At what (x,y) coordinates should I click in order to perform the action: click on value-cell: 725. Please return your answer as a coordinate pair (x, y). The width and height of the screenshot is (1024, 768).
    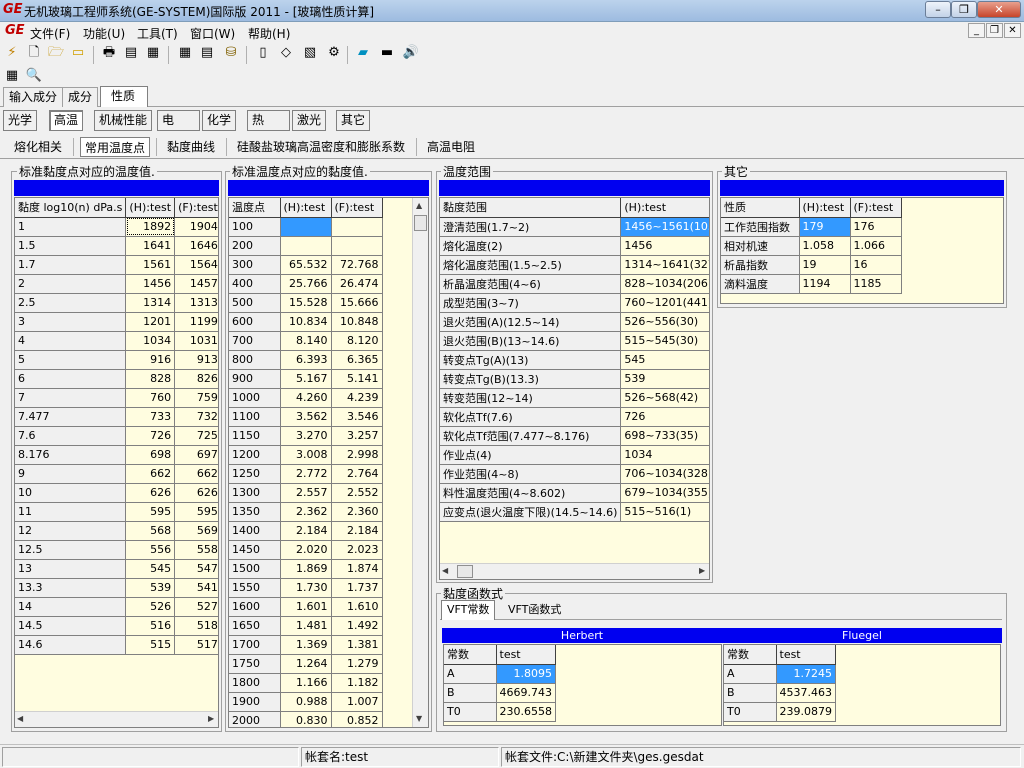
    Looking at the image, I should click on (196, 436).